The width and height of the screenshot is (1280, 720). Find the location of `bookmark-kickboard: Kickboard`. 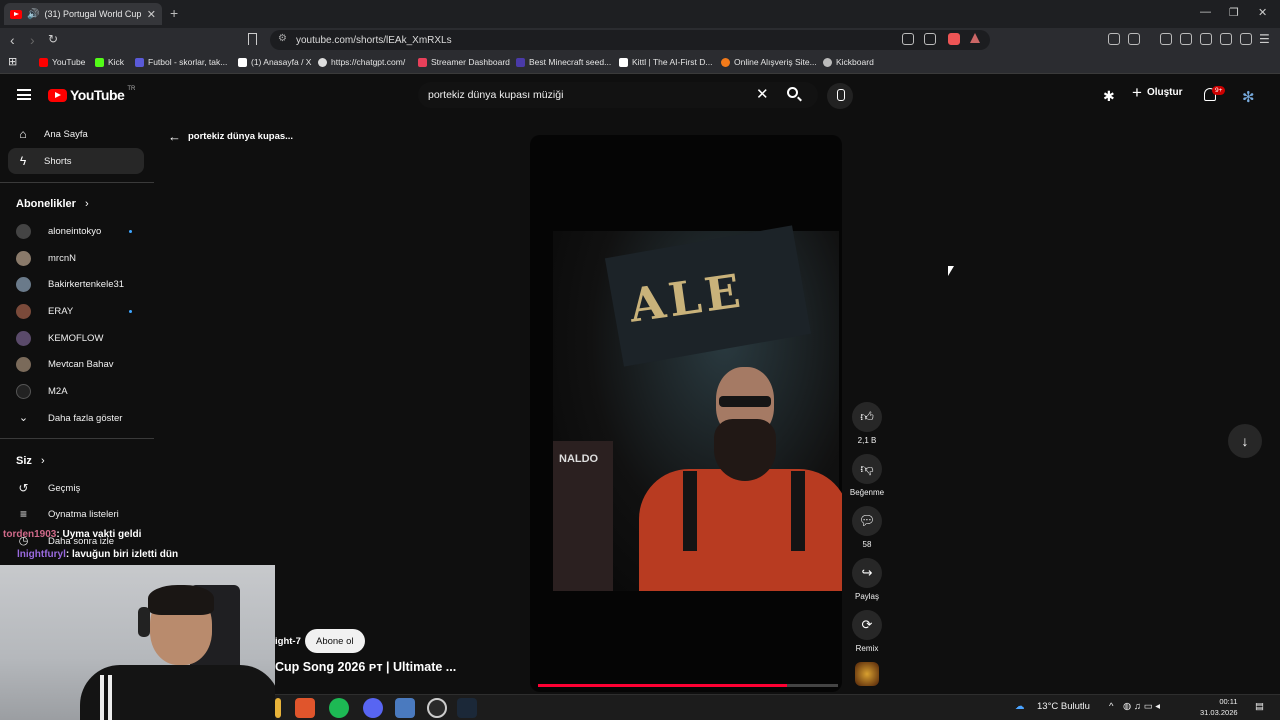

bookmark-kickboard: Kickboard is located at coordinates (848, 62).